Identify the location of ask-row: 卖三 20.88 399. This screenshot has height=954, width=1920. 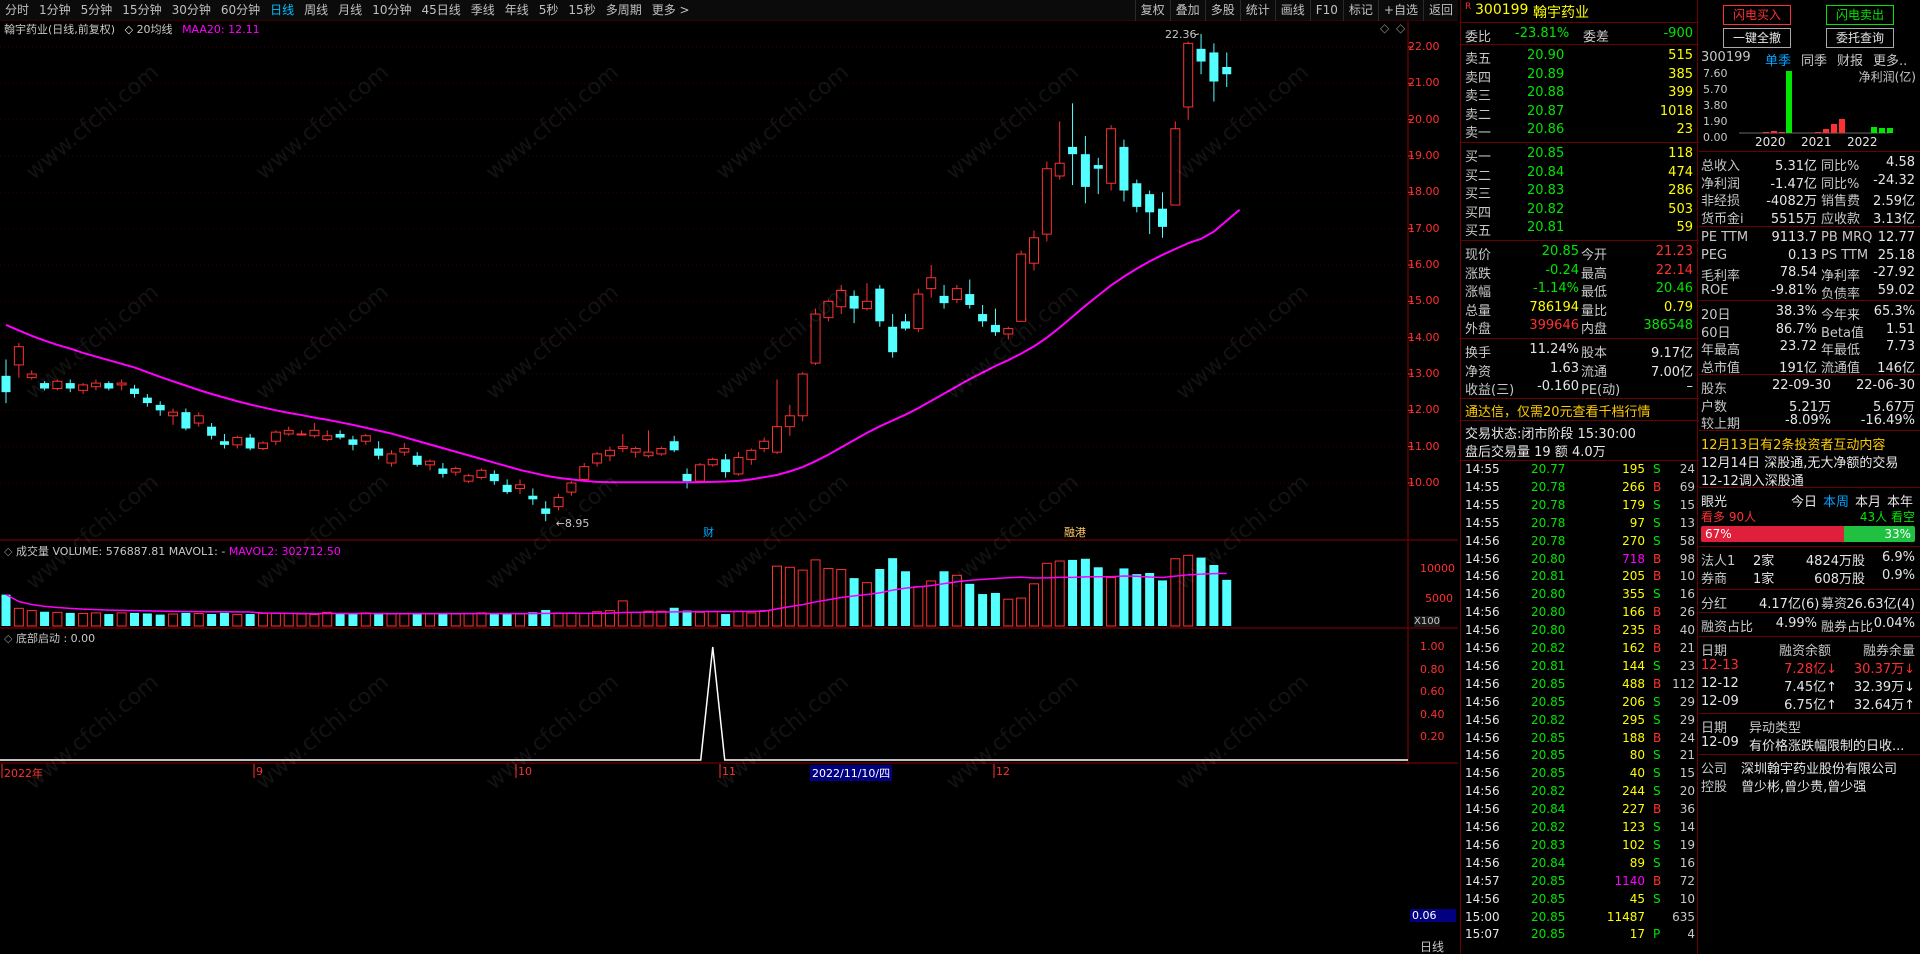
(1581, 94).